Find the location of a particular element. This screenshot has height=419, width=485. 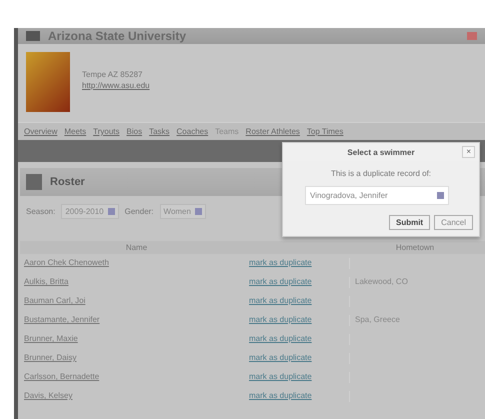

nav-link: Overview is located at coordinates (41, 131).